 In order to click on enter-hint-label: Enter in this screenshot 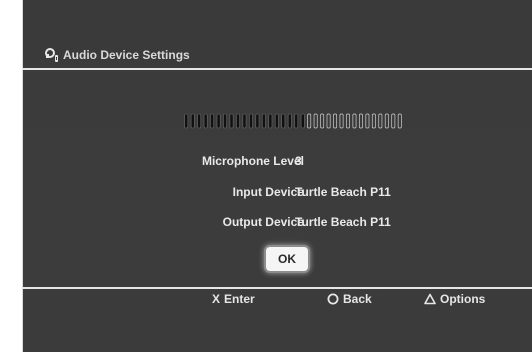, I will do `click(239, 299)`.